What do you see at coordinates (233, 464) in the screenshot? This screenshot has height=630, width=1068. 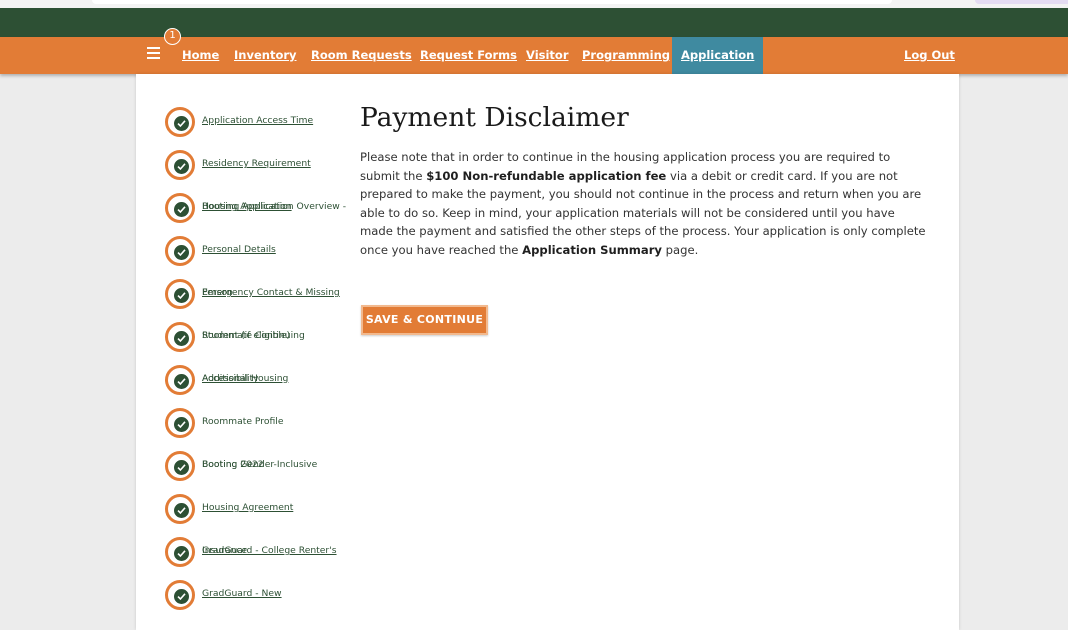 I see `step-label-overlap-text: Booting 2022` at bounding box center [233, 464].